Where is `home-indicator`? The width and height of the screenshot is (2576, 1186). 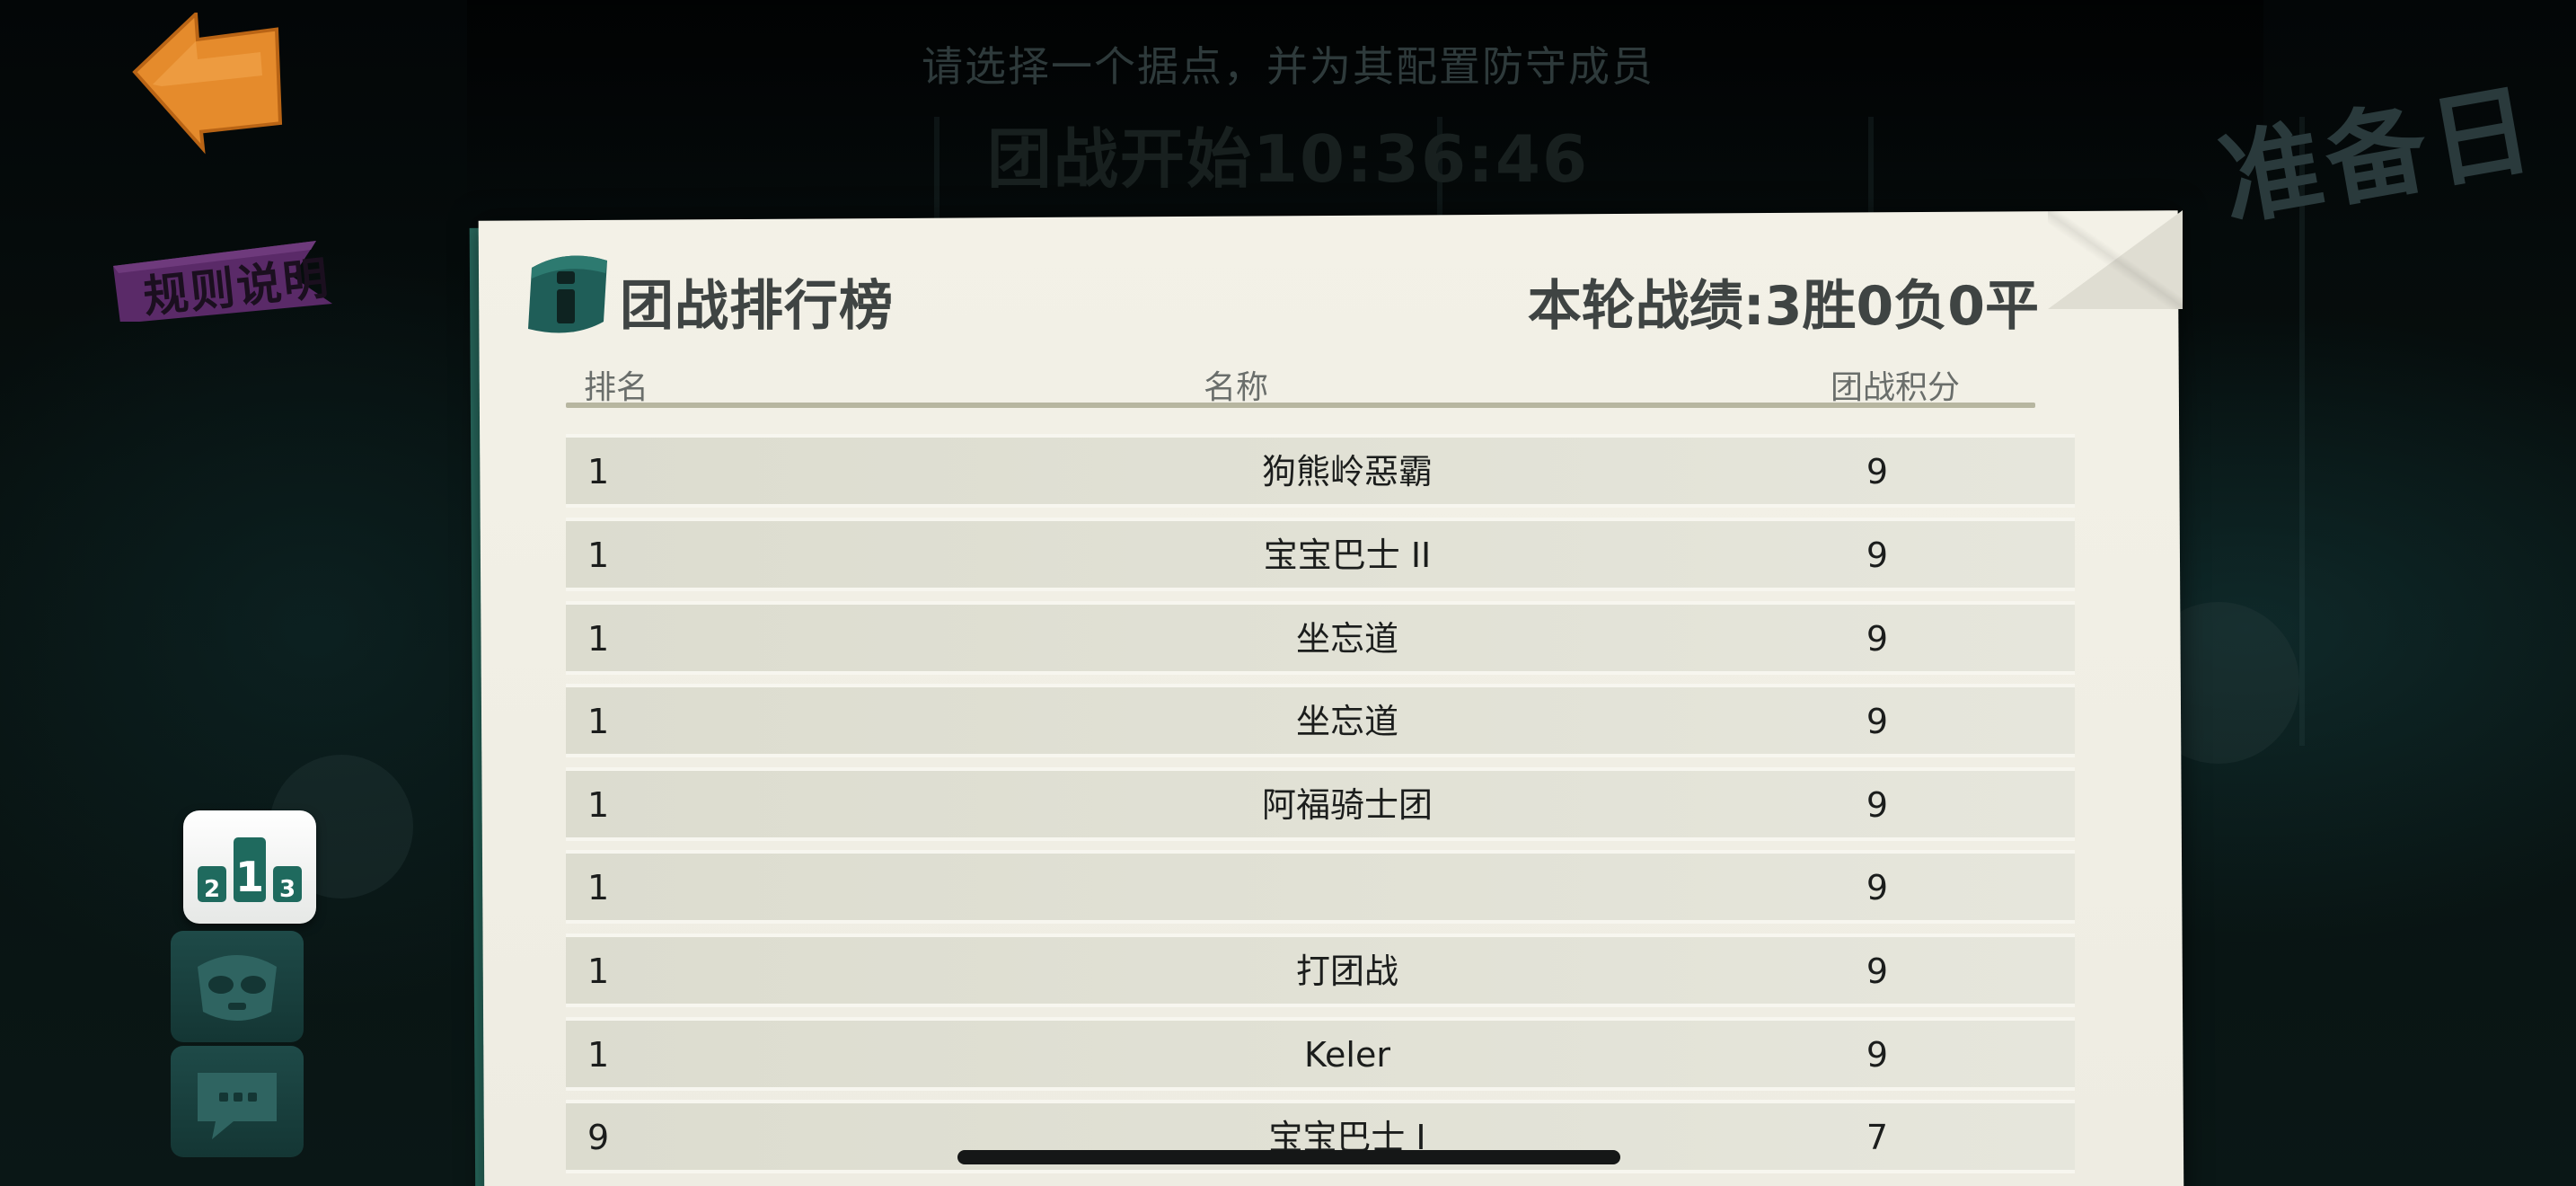 home-indicator is located at coordinates (1288, 1157).